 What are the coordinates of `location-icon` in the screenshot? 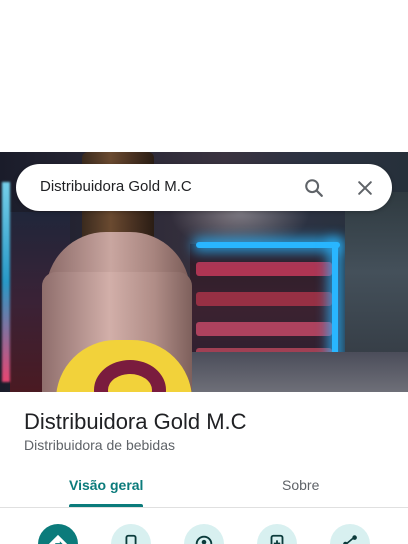 It's located at (204, 539).